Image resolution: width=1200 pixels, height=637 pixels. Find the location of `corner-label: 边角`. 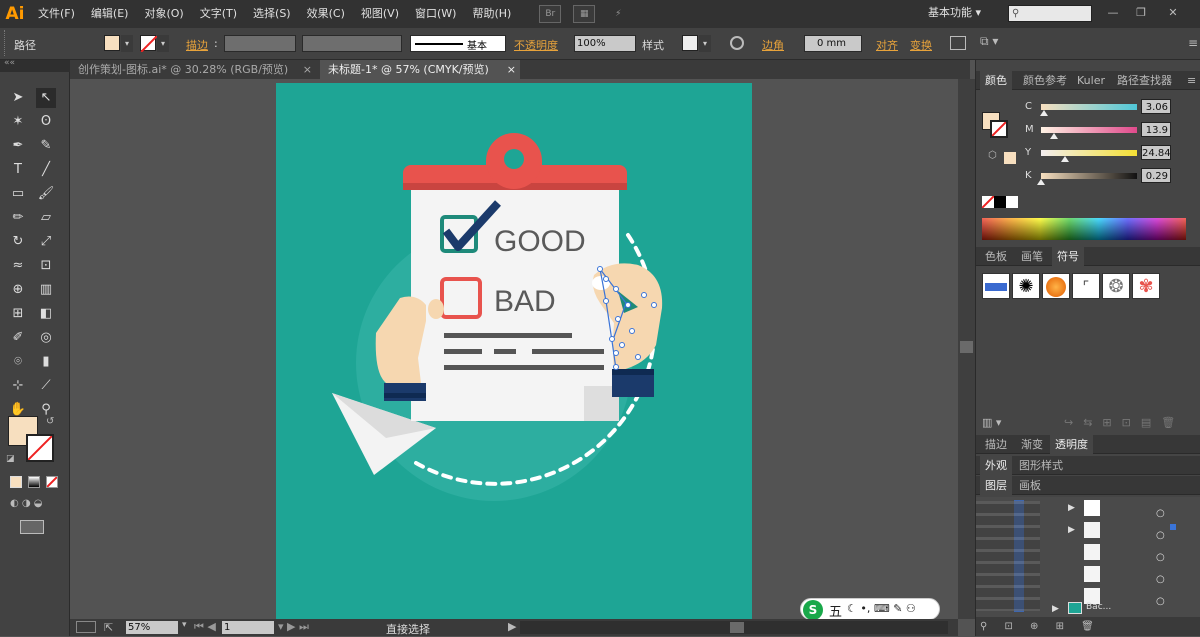

corner-label: 边角 is located at coordinates (773, 45).